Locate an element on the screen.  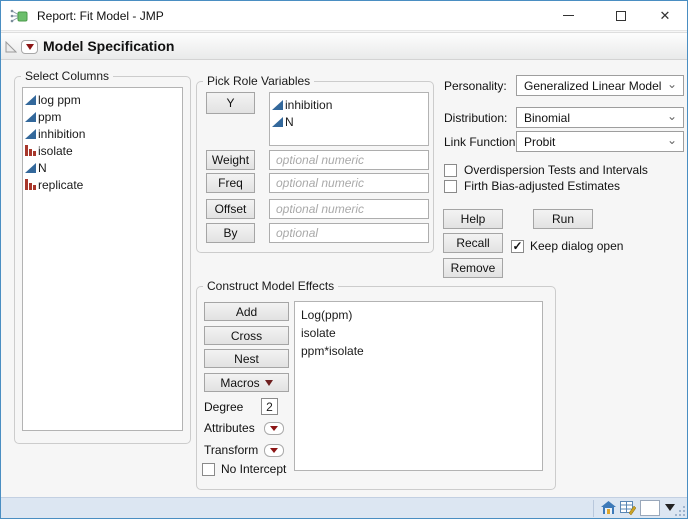
y-role-button-label: Y is located at coordinates (230, 103).